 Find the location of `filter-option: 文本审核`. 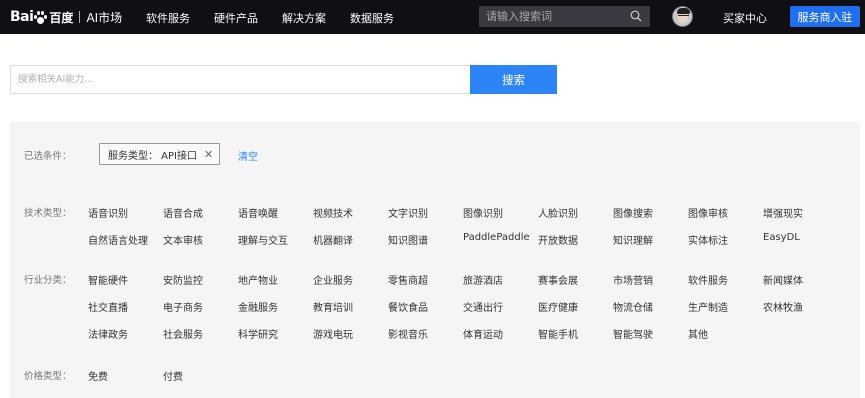

filter-option: 文本审核 is located at coordinates (183, 239).